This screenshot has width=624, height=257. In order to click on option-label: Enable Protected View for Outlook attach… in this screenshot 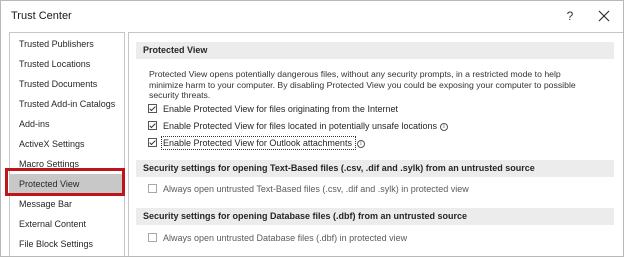, I will do `click(258, 143)`.